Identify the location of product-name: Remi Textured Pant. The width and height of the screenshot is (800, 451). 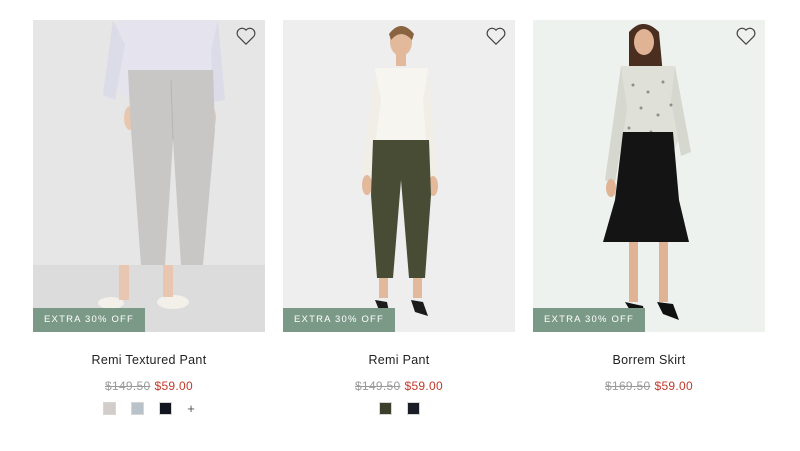
(149, 360).